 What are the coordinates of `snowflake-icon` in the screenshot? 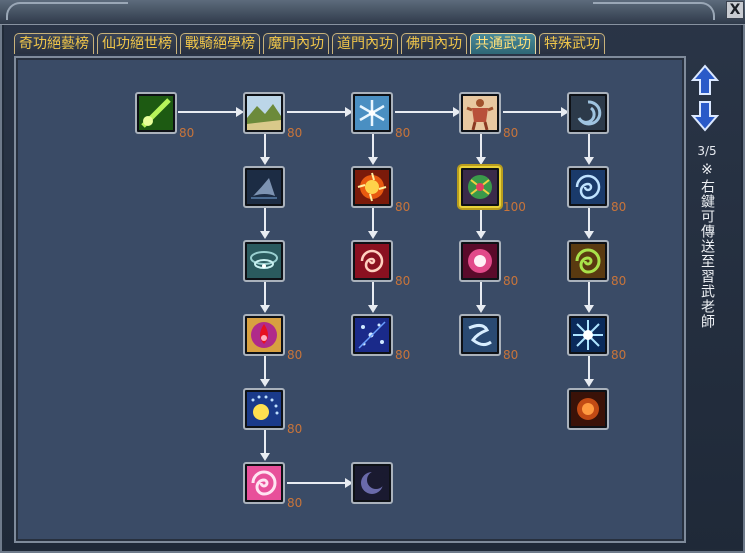 It's located at (372, 113).